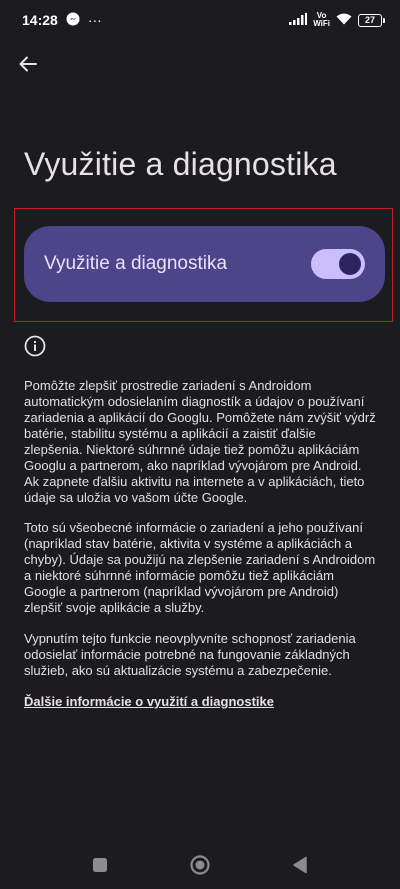  I want to click on nav-recents-button, so click(100, 865).